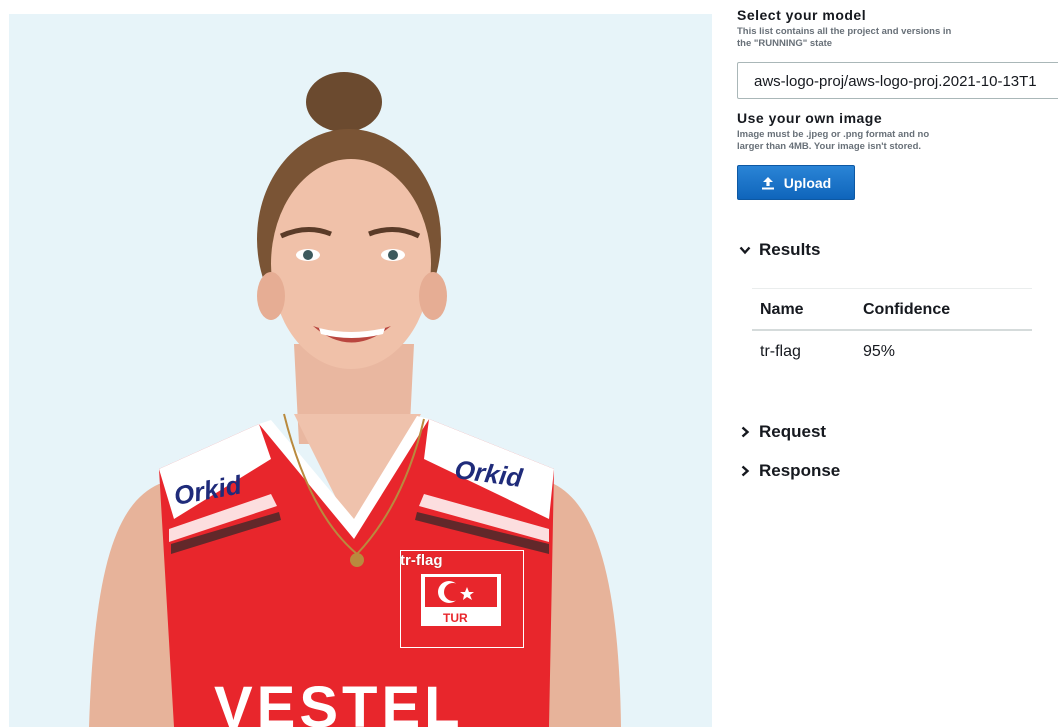 Image resolution: width=1058 pixels, height=727 pixels. I want to click on request-expander: Request, so click(782, 432).